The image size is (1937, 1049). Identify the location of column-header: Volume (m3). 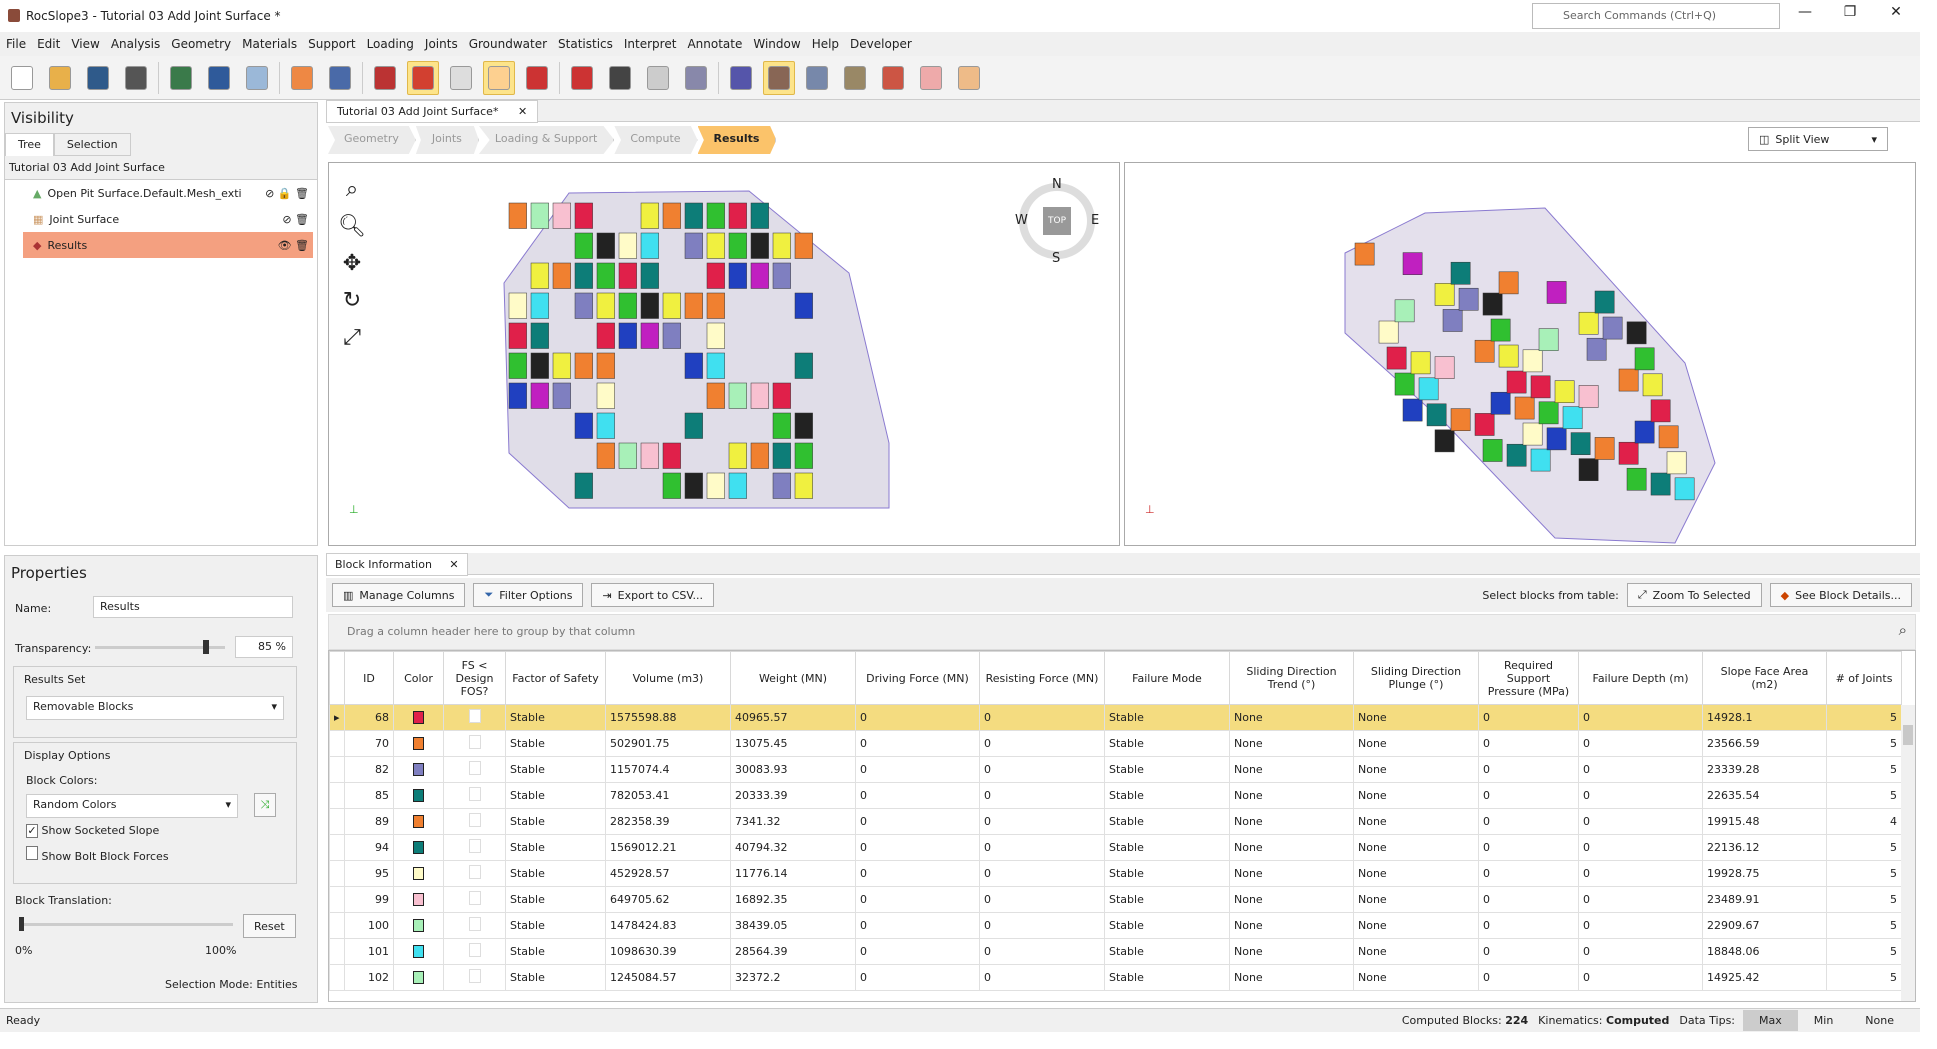
(668, 678).